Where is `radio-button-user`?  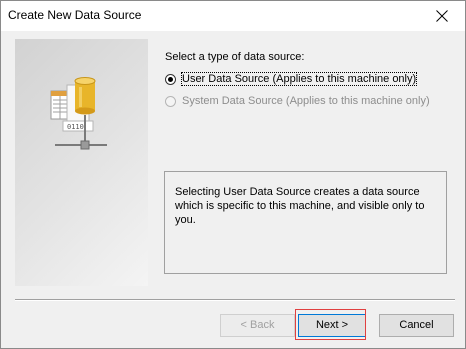 radio-button-user is located at coordinates (170, 79).